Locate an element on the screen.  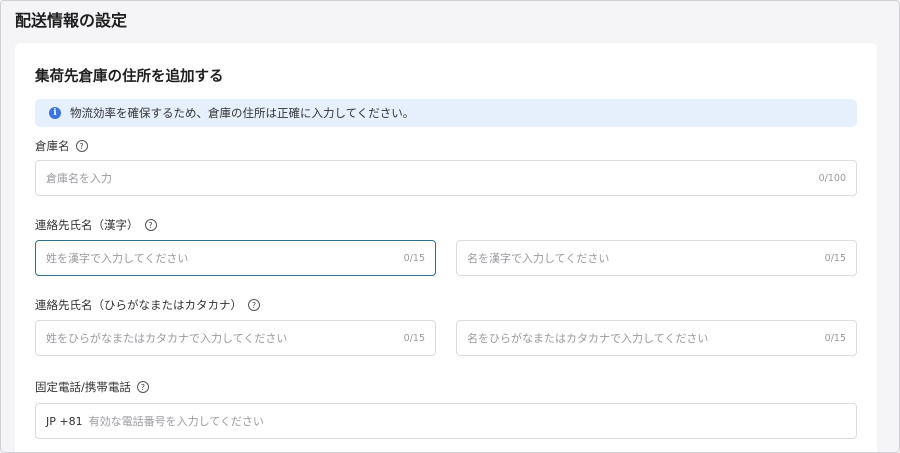
phone-input: JP +81 有効な電話番号を入力してください is located at coordinates (446, 421).